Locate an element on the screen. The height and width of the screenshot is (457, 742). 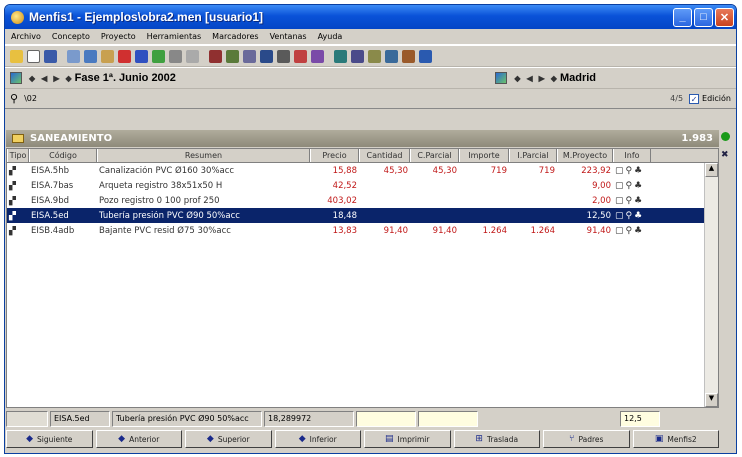
col-cparcial: C.Parcial is located at coordinates (434, 155).